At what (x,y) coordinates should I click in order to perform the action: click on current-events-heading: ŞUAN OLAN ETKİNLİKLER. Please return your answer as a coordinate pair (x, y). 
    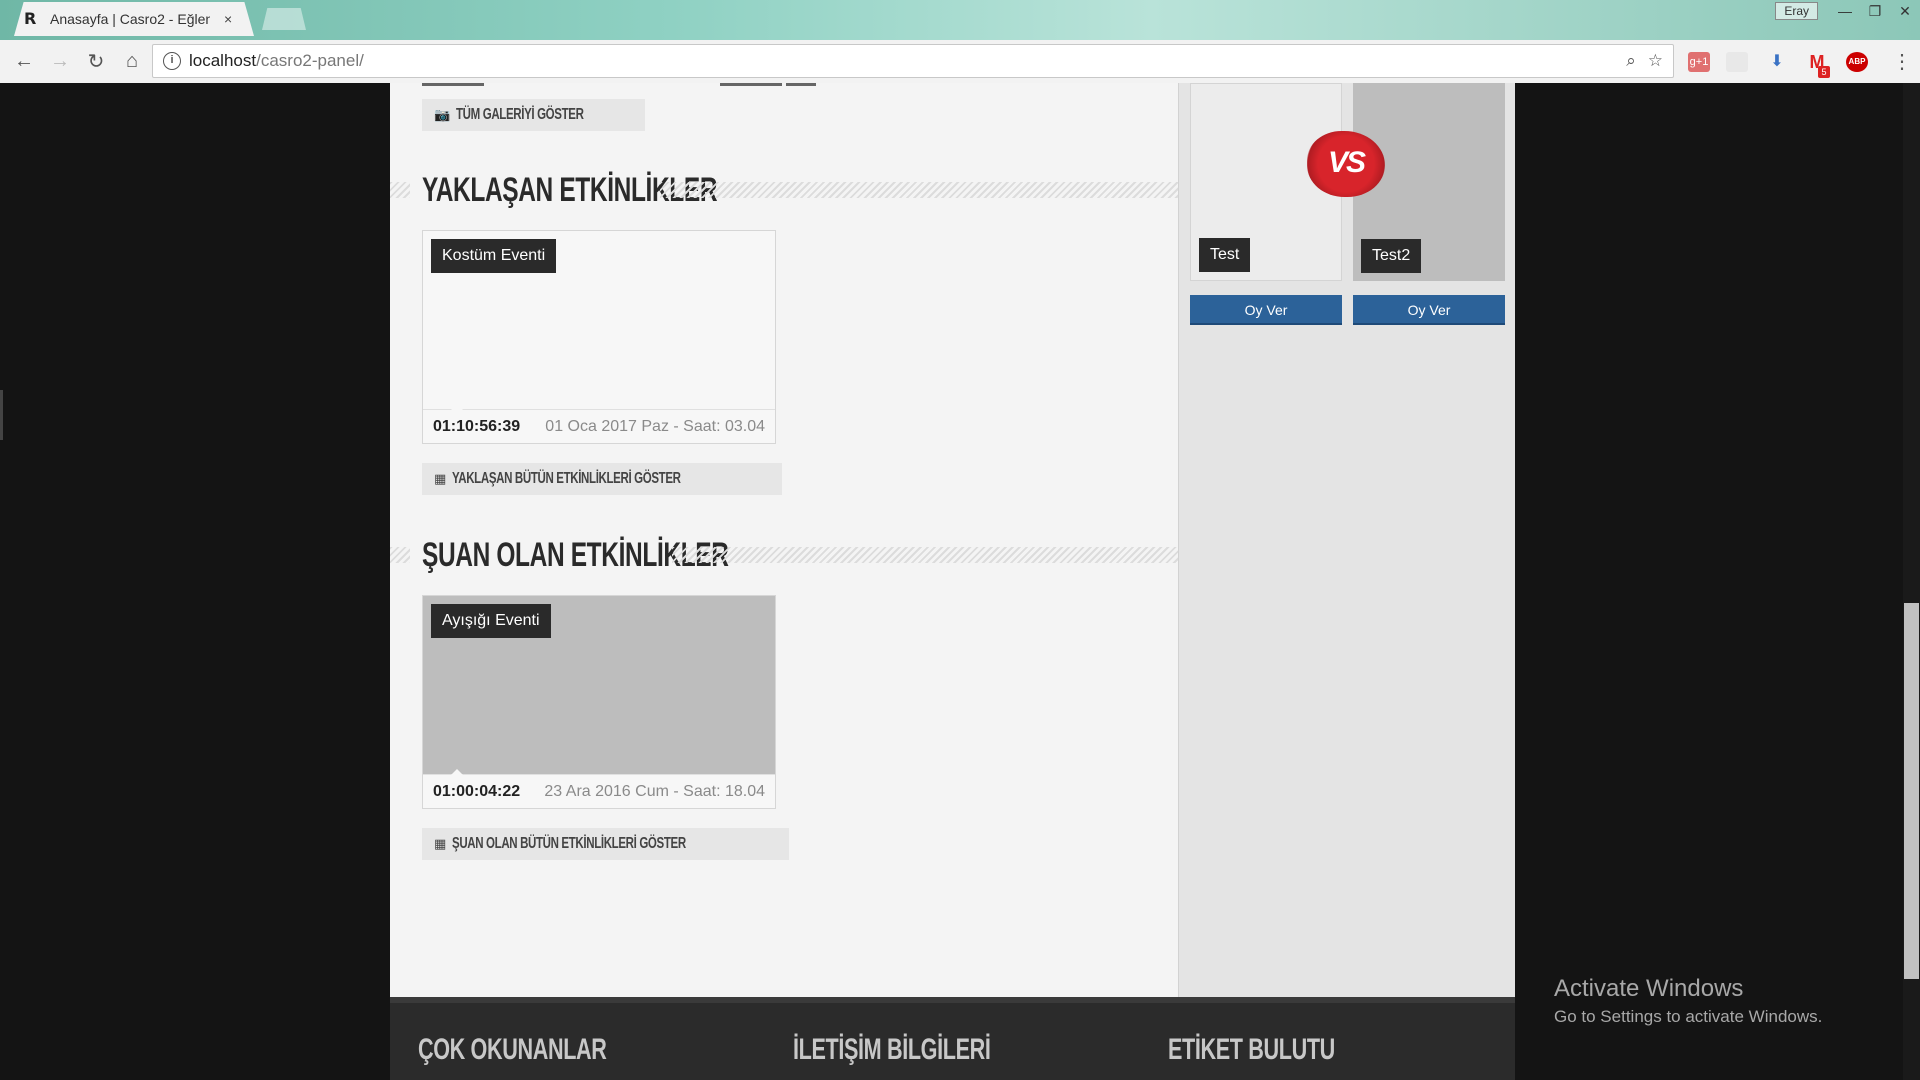
    Looking at the image, I should click on (784, 555).